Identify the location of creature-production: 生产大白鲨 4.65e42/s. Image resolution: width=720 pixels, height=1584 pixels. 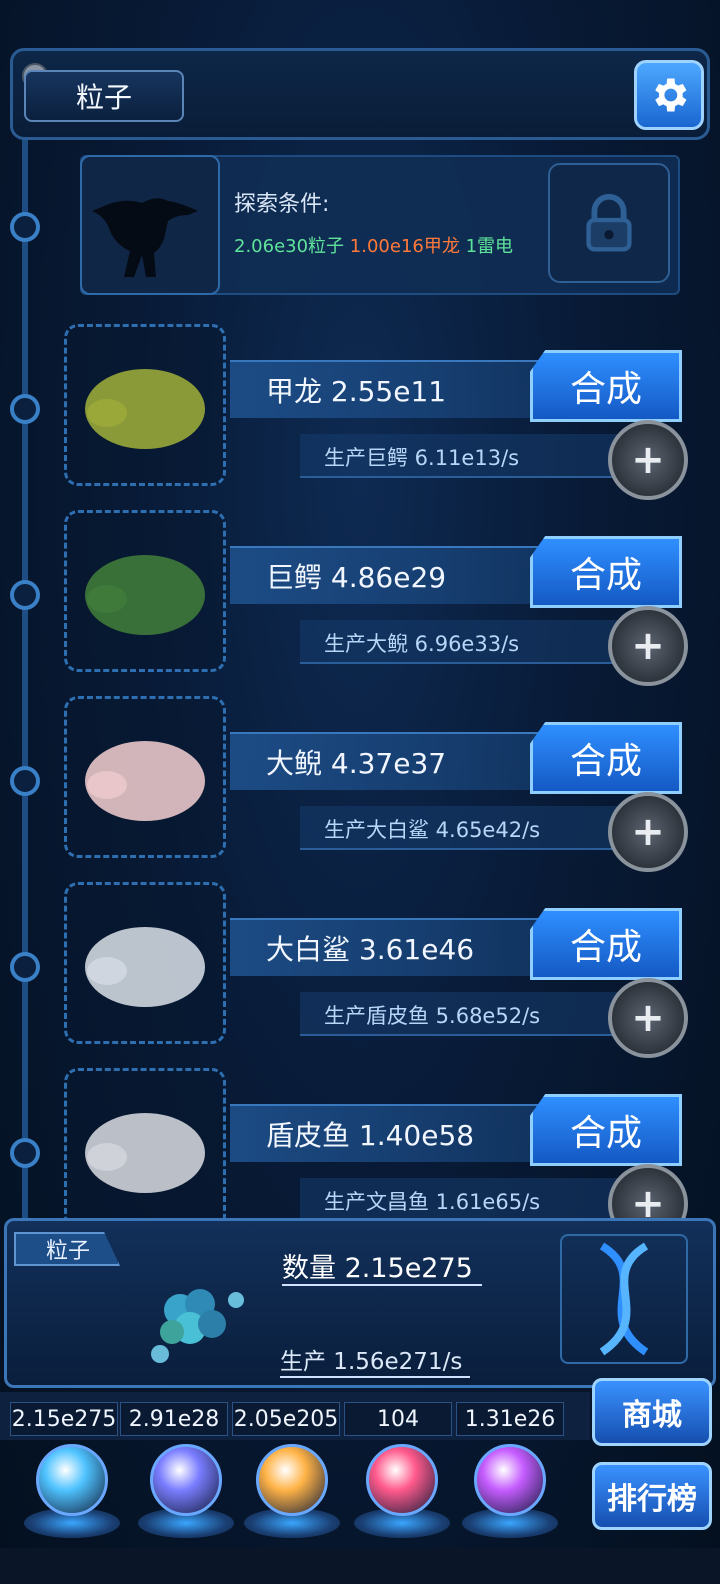
(432, 830).